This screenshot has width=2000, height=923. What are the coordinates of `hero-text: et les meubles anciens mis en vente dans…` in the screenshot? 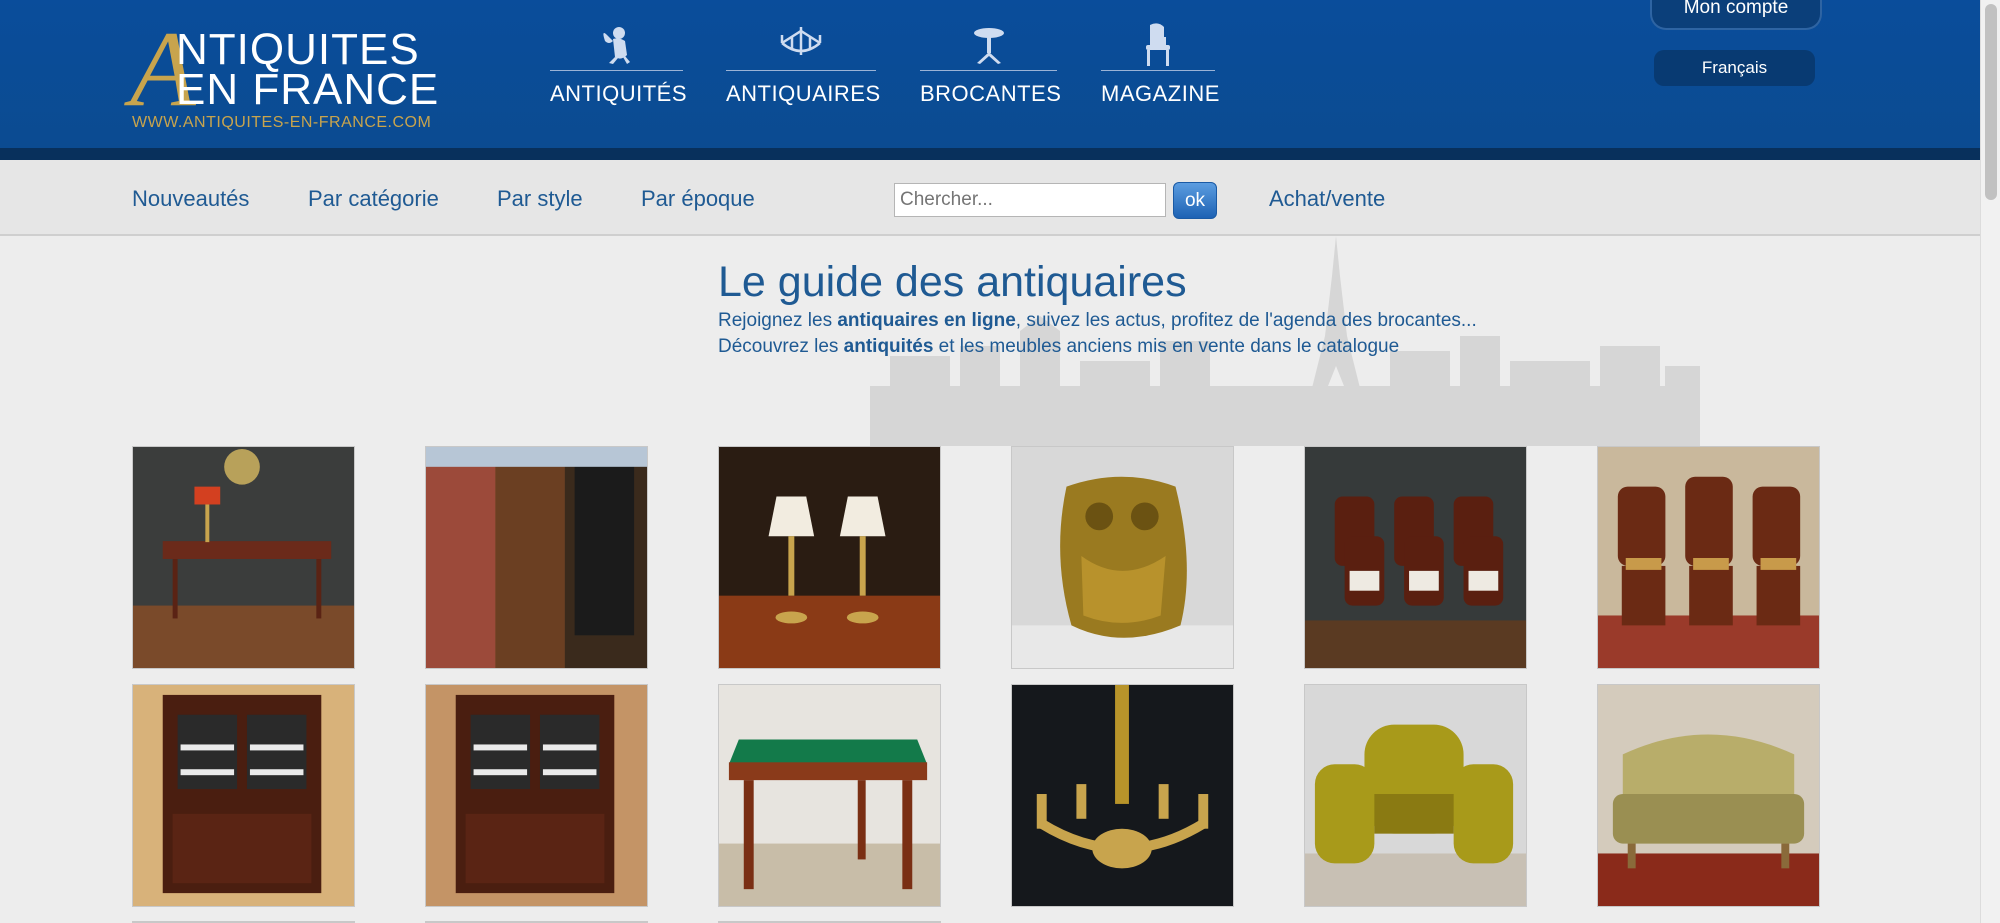 It's located at (1166, 346).